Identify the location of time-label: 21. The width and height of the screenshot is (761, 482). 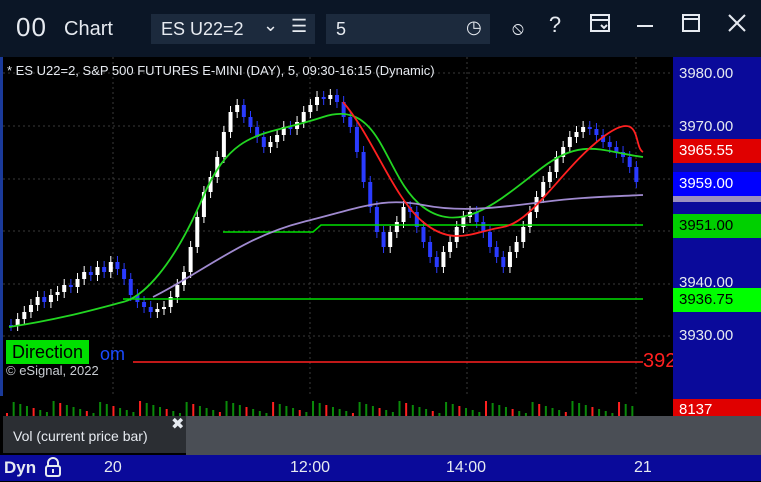
(643, 467).